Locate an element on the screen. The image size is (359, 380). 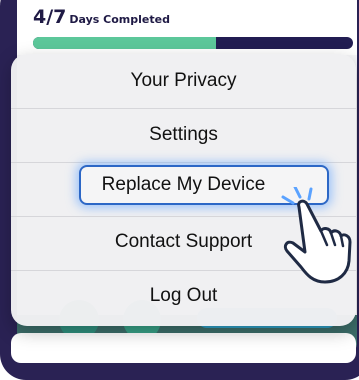
menu-item-label: Contact Support is located at coordinates (183, 241).